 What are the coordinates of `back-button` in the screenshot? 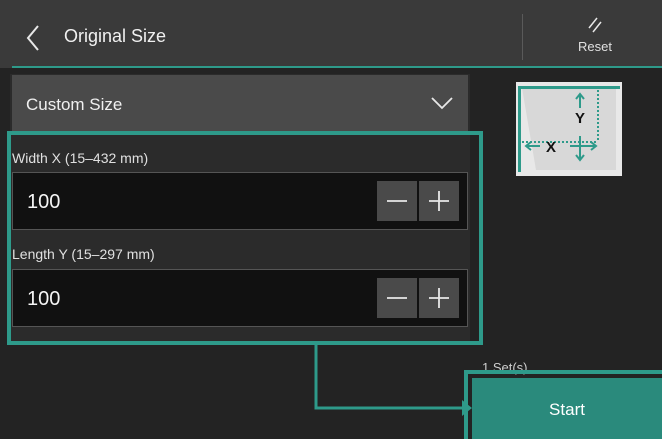 It's located at (33, 38).